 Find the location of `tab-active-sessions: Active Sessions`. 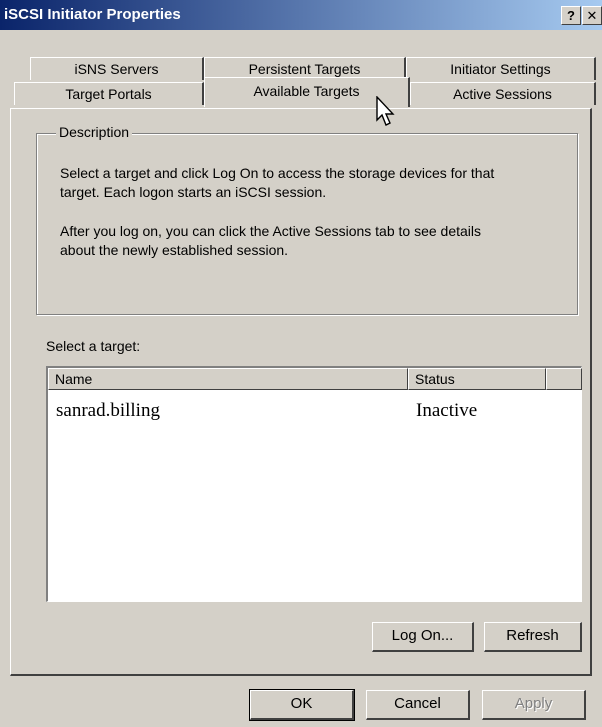

tab-active-sessions: Active Sessions is located at coordinates (503, 93).